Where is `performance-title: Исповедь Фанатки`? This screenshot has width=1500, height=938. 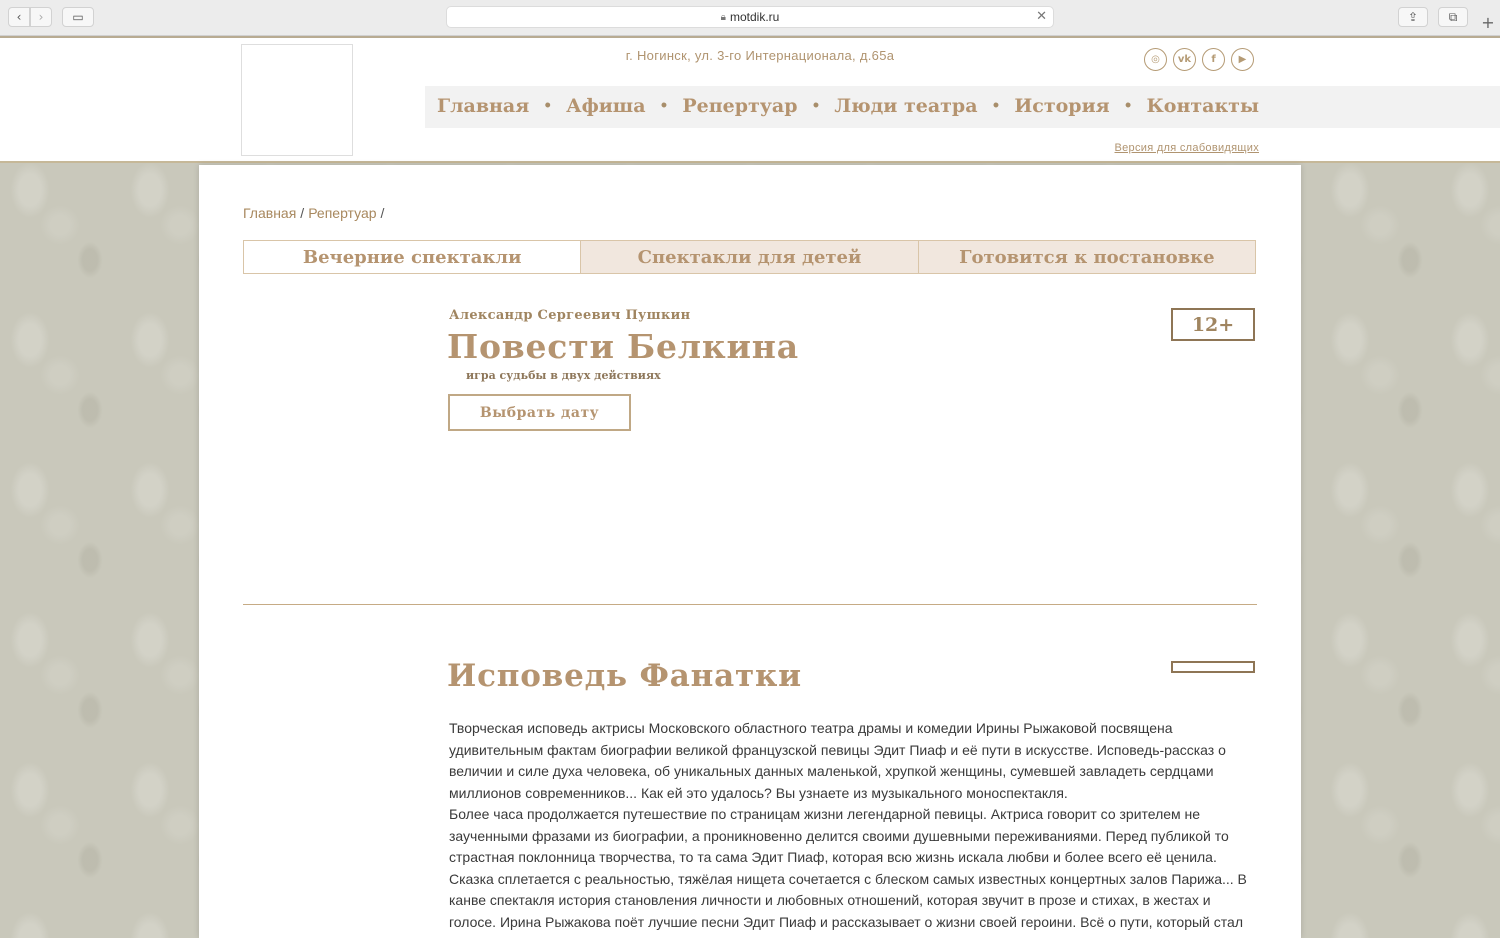
performance-title: Исповедь Фанатки is located at coordinates (624, 676).